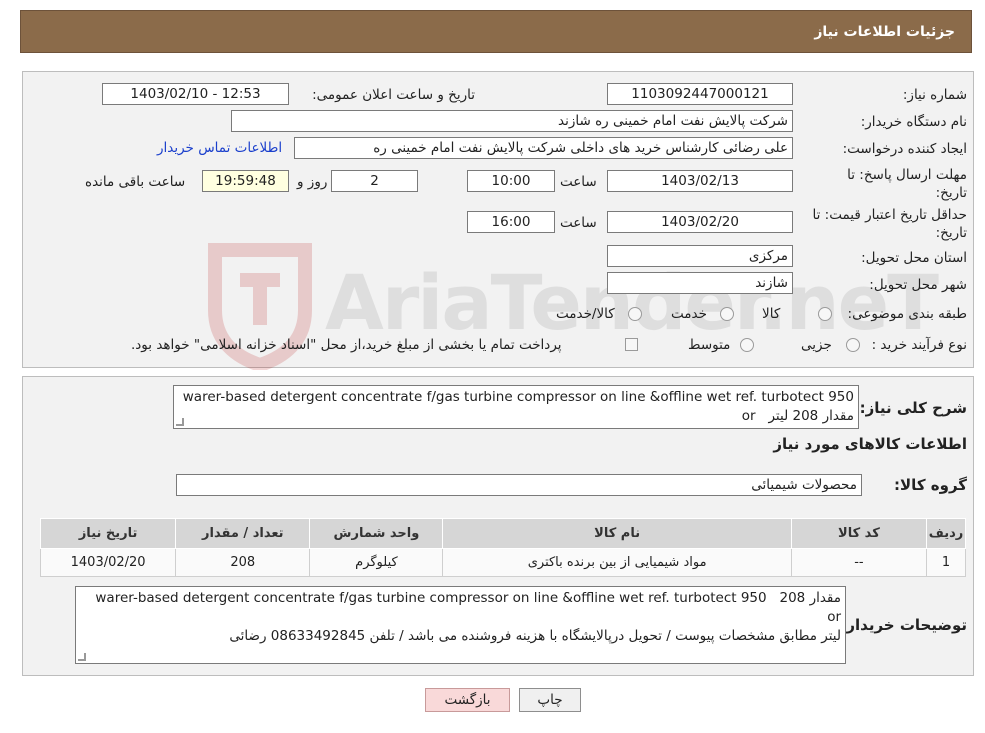 The width and height of the screenshot is (985, 733). I want to click on price-validity-label: حداقل تاریخ اعتبار قیمت: تا, so click(889, 215).